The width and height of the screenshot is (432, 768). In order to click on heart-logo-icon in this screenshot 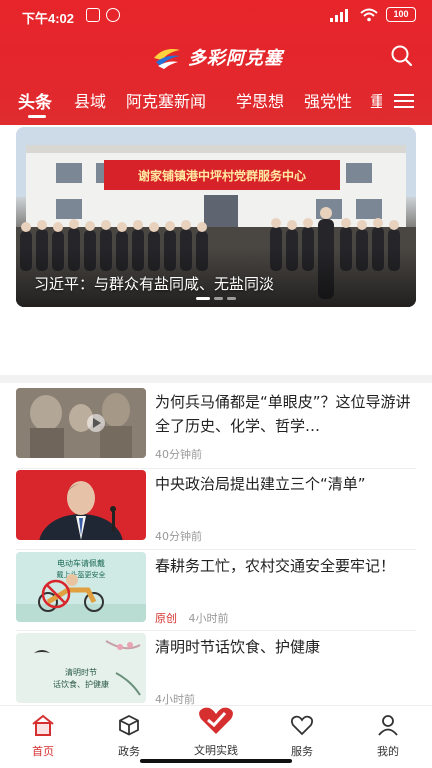, I will do `click(216, 720)`.